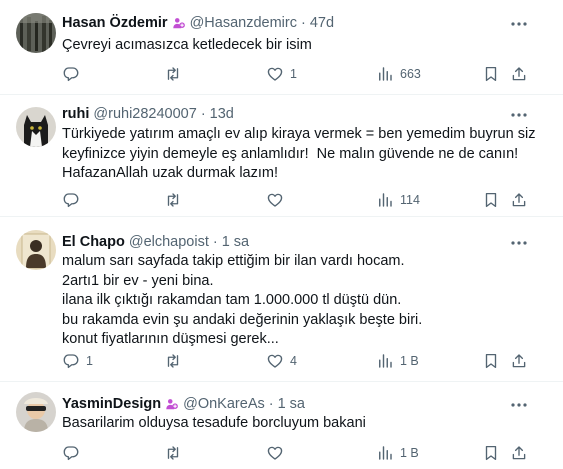 The width and height of the screenshot is (563, 469). Describe the element at coordinates (410, 74) in the screenshot. I see `view-count: 663` at that location.